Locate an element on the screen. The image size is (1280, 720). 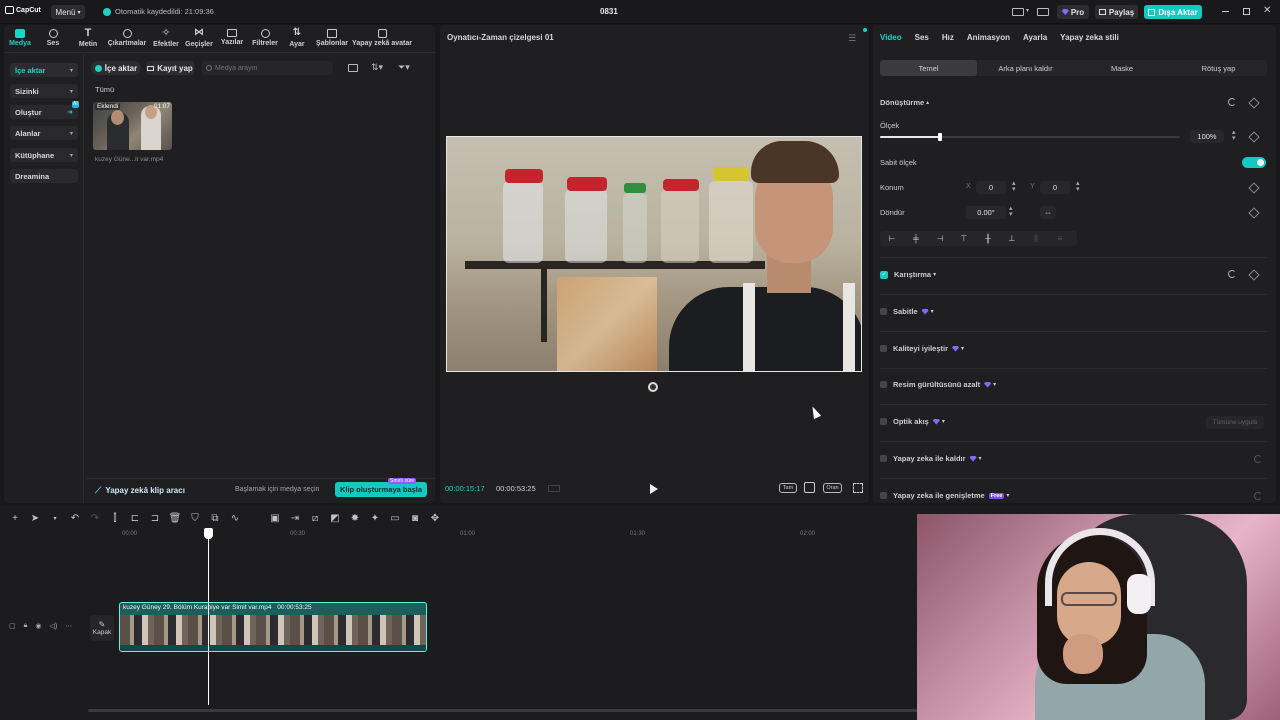
close-icon: ✕ is located at coordinates (1267, 10).